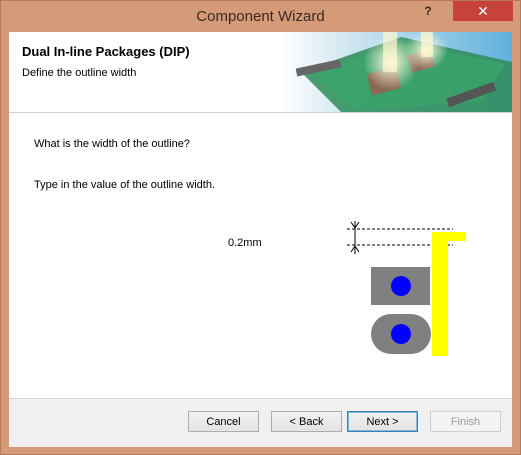 The image size is (521, 455). Describe the element at coordinates (428, 11) in the screenshot. I see `help-button: ?` at that location.